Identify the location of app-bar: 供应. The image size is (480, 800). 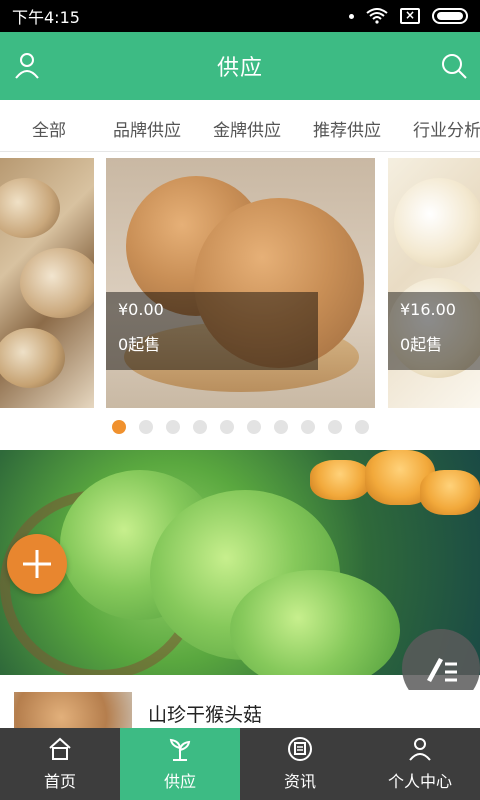
(240, 66).